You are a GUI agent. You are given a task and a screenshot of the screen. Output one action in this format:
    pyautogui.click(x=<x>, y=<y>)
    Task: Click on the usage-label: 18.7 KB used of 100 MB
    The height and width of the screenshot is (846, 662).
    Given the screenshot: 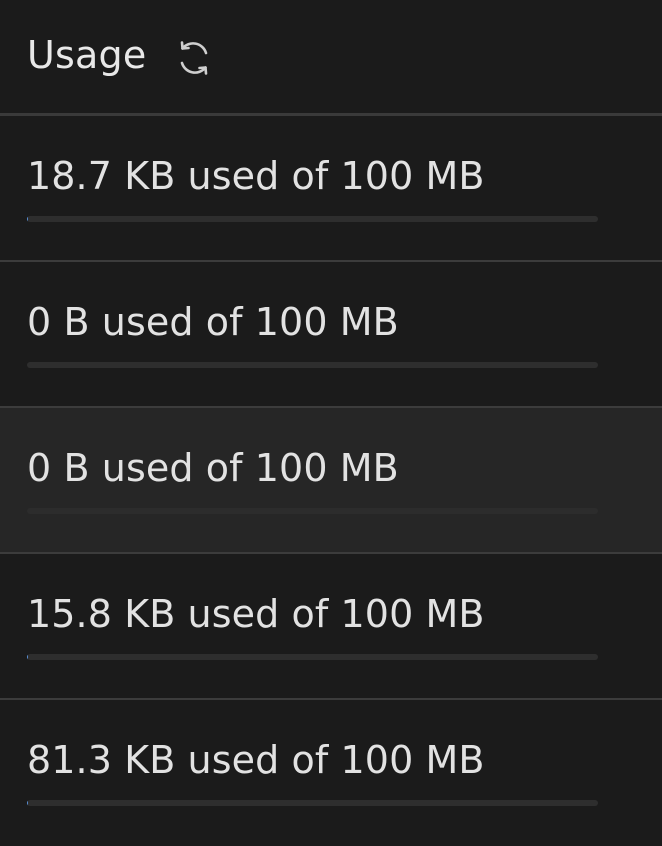 What is the action you would take?
    pyautogui.click(x=256, y=176)
    